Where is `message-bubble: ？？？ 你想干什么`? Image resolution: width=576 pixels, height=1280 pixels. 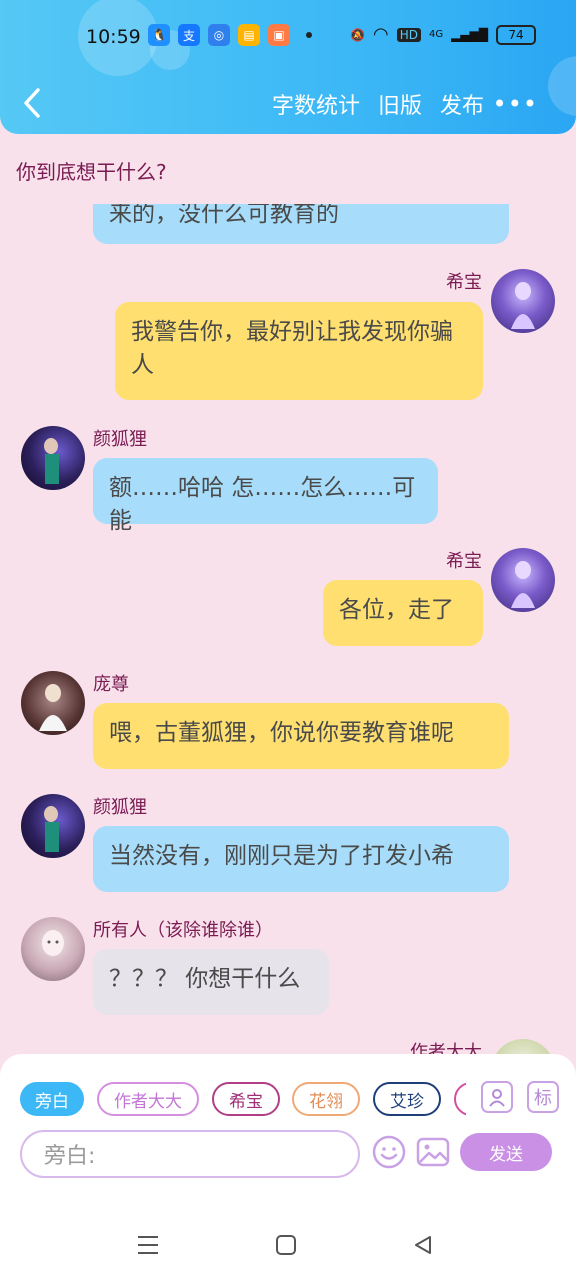 message-bubble: ？？？ 你想干什么 is located at coordinates (211, 982).